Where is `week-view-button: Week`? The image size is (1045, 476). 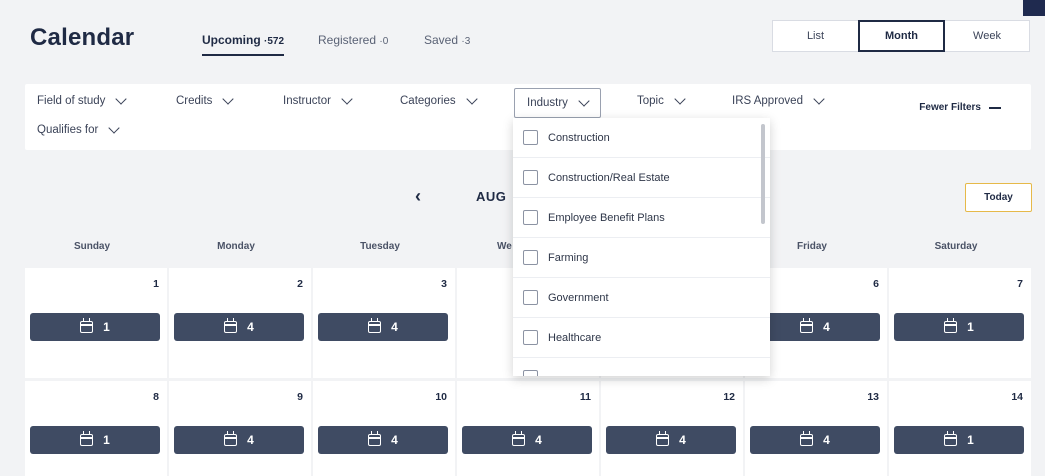
week-view-button: Week is located at coordinates (987, 36).